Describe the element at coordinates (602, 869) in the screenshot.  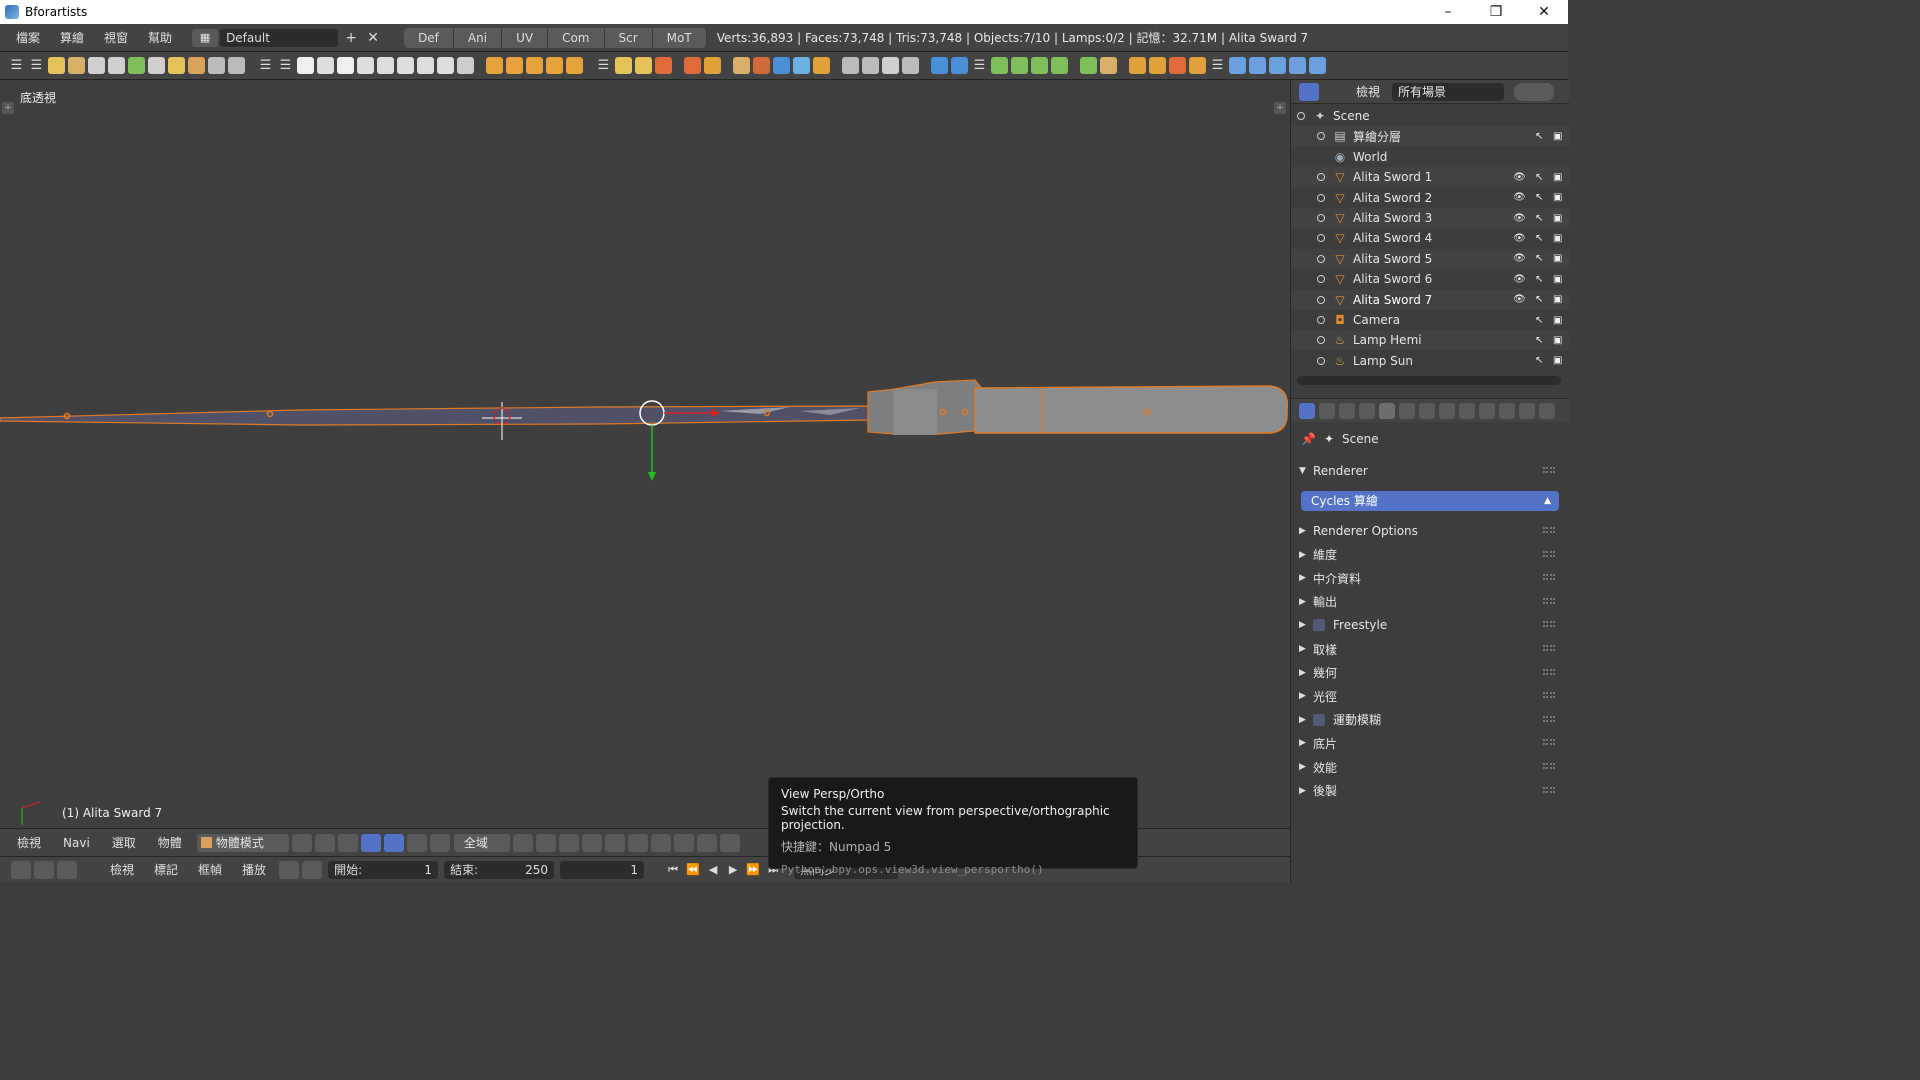
I see `current-frame-field: 1` at that location.